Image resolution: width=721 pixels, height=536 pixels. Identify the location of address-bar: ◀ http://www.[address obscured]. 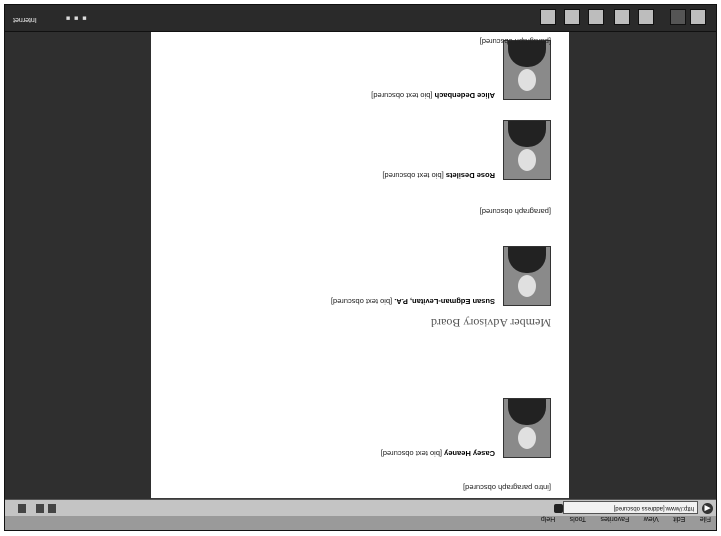
(360, 507).